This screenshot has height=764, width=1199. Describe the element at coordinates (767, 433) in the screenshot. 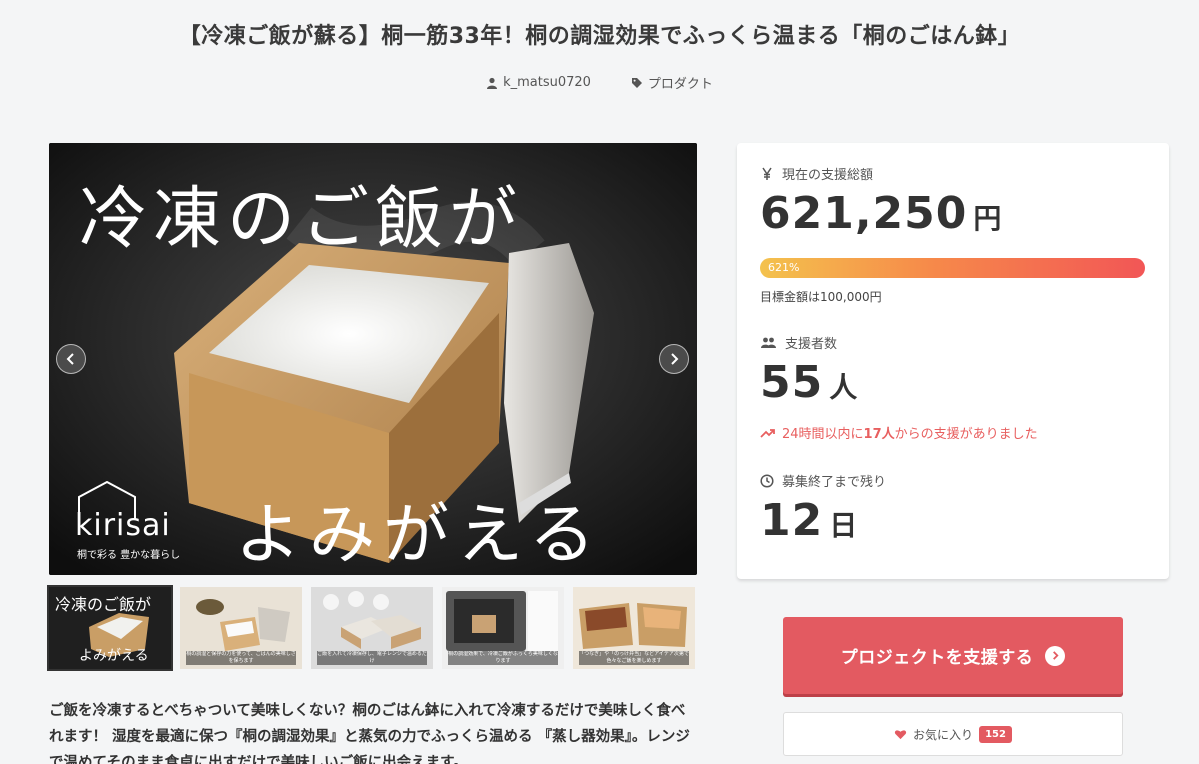

I see `trending-up-icon` at that location.